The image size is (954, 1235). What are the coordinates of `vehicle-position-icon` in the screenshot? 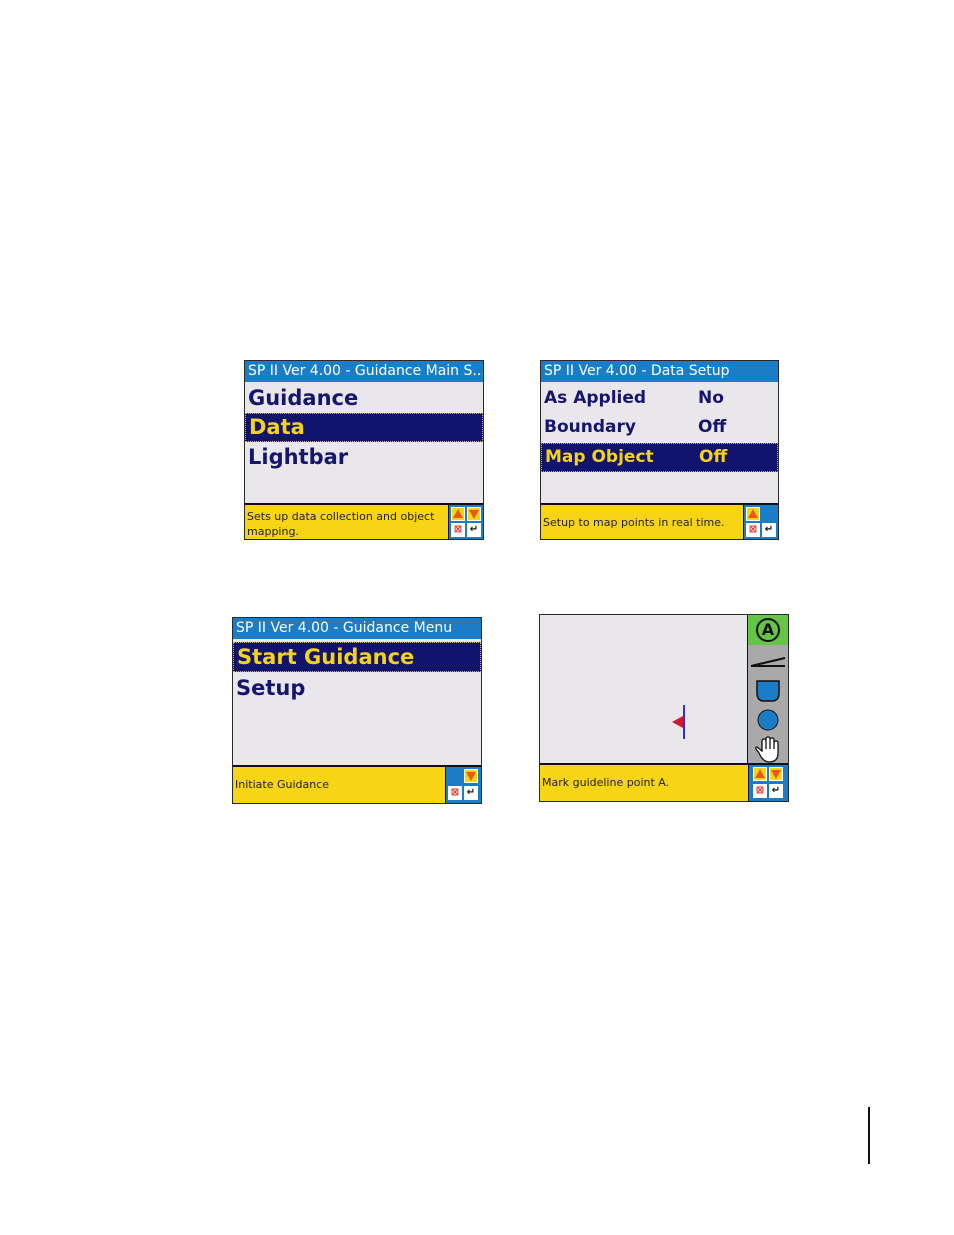 It's located at (678, 722).